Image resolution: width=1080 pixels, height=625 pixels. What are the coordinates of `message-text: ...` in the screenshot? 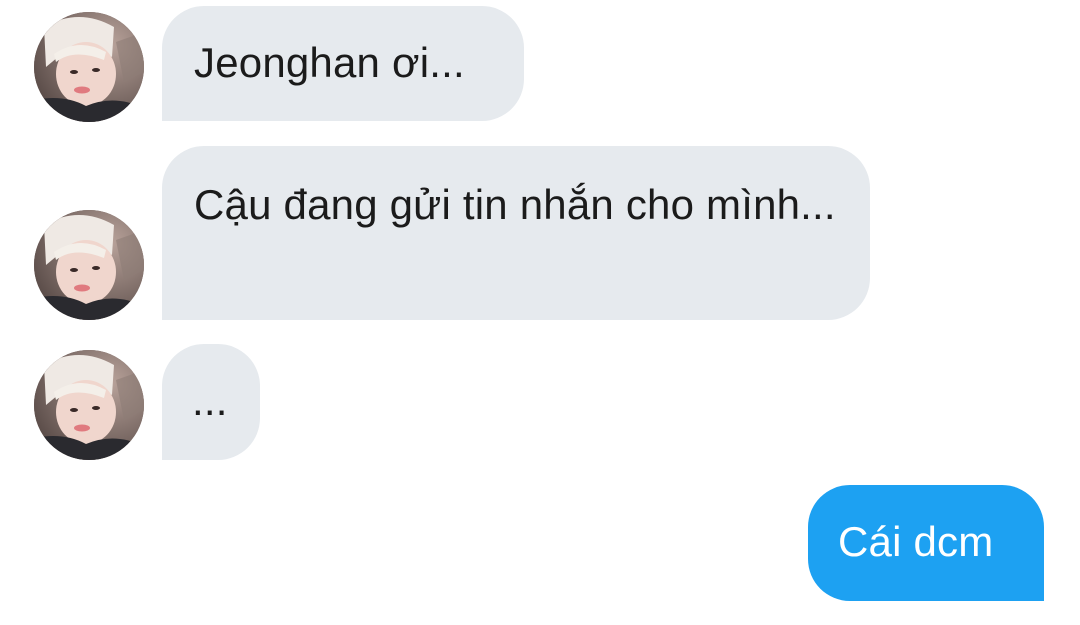 It's located at (210, 400).